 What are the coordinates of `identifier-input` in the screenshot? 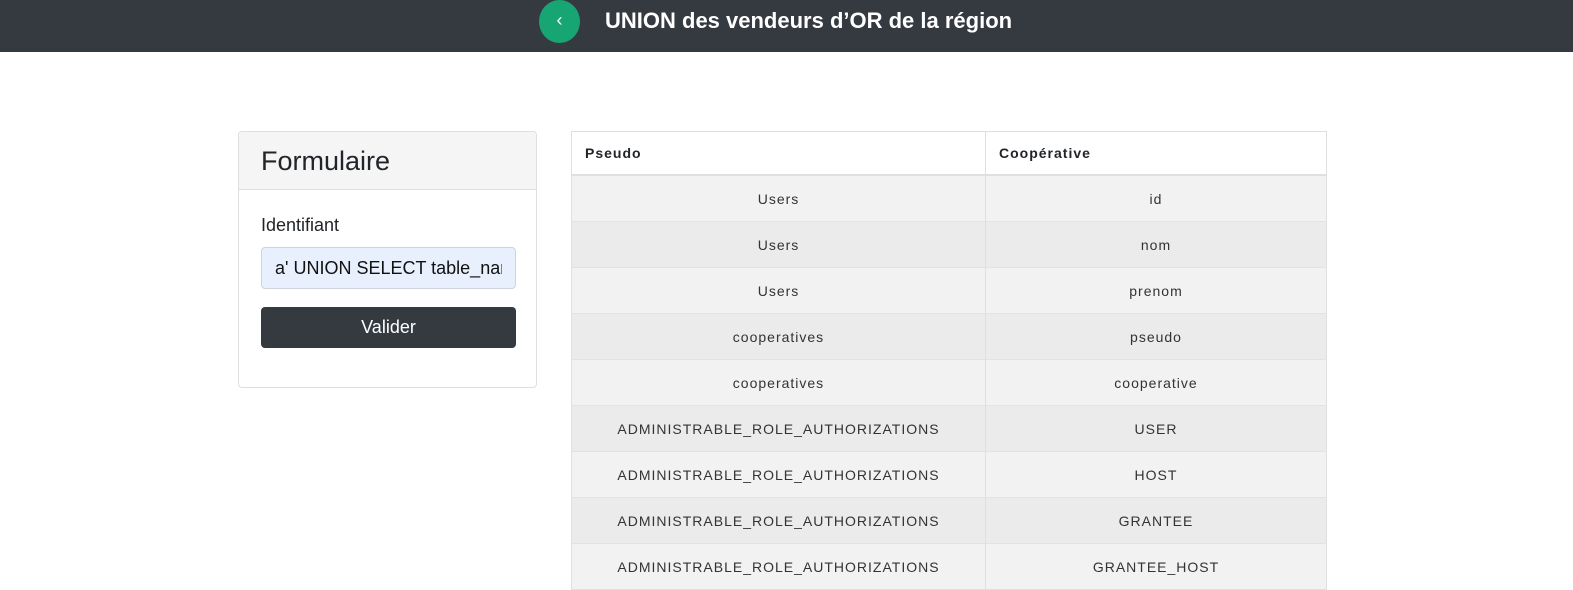 It's located at (388, 268).